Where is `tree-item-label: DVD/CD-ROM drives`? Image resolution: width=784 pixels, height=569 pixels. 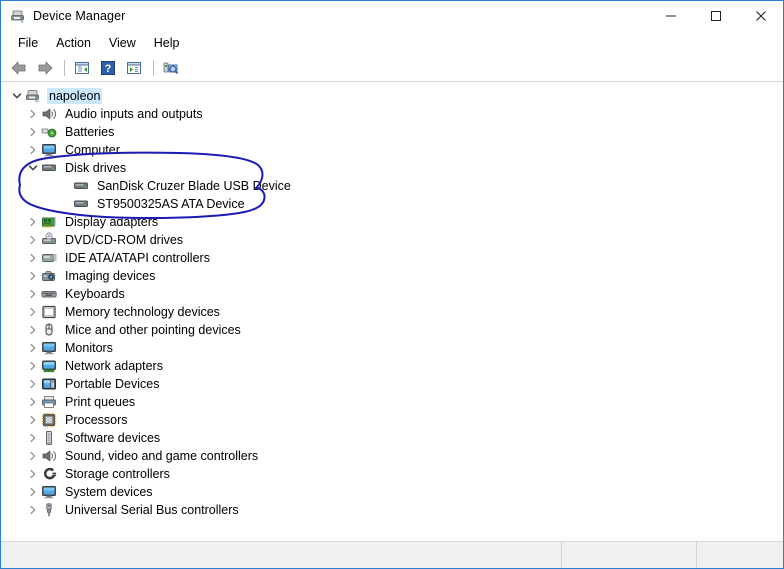 tree-item-label: DVD/CD-ROM drives is located at coordinates (124, 240).